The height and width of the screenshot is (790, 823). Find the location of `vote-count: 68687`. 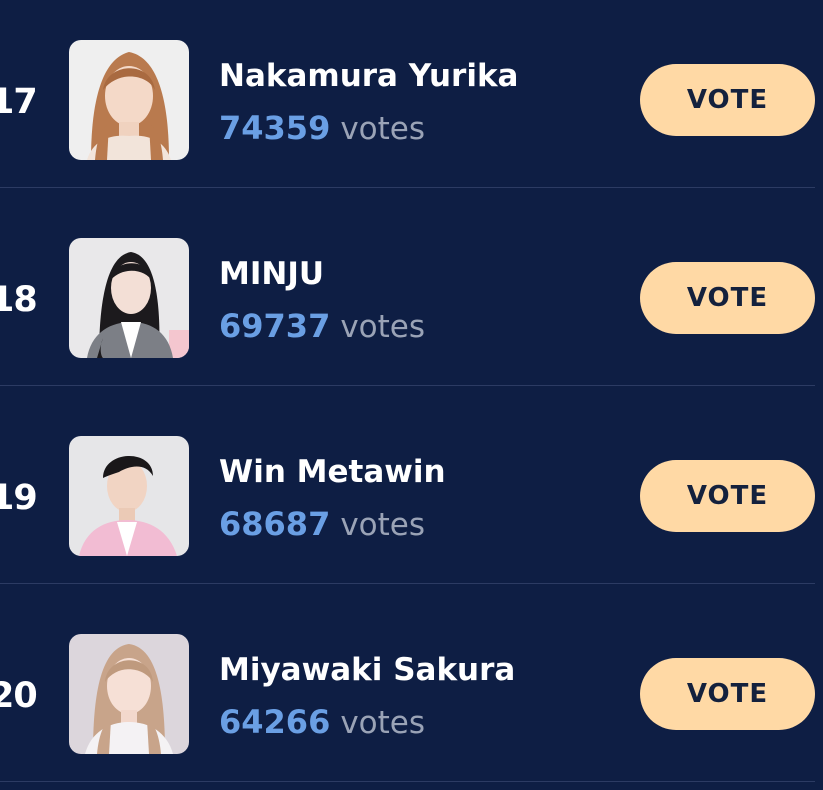

vote-count: 68687 is located at coordinates (275, 524).